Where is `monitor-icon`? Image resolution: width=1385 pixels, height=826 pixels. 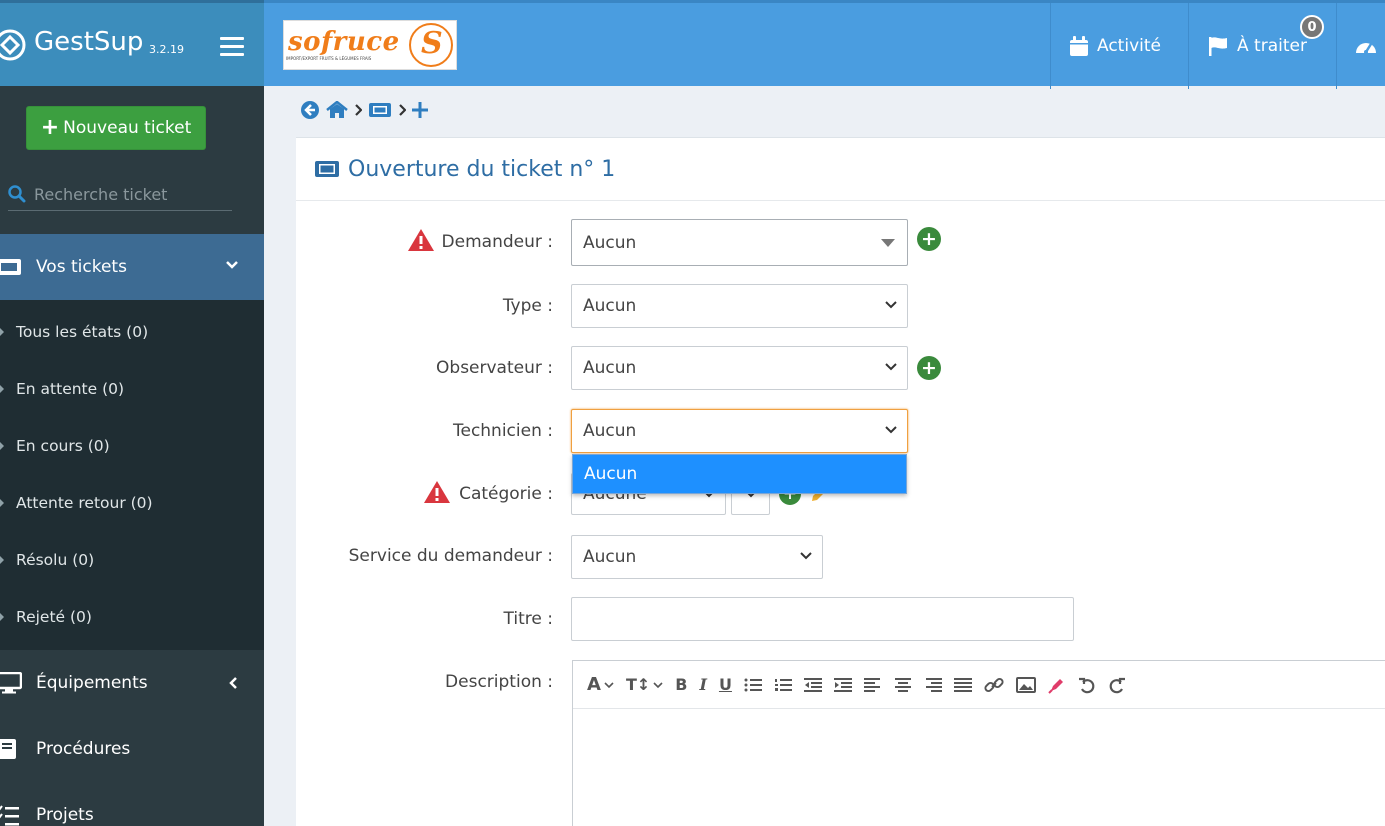 monitor-icon is located at coordinates (11, 683).